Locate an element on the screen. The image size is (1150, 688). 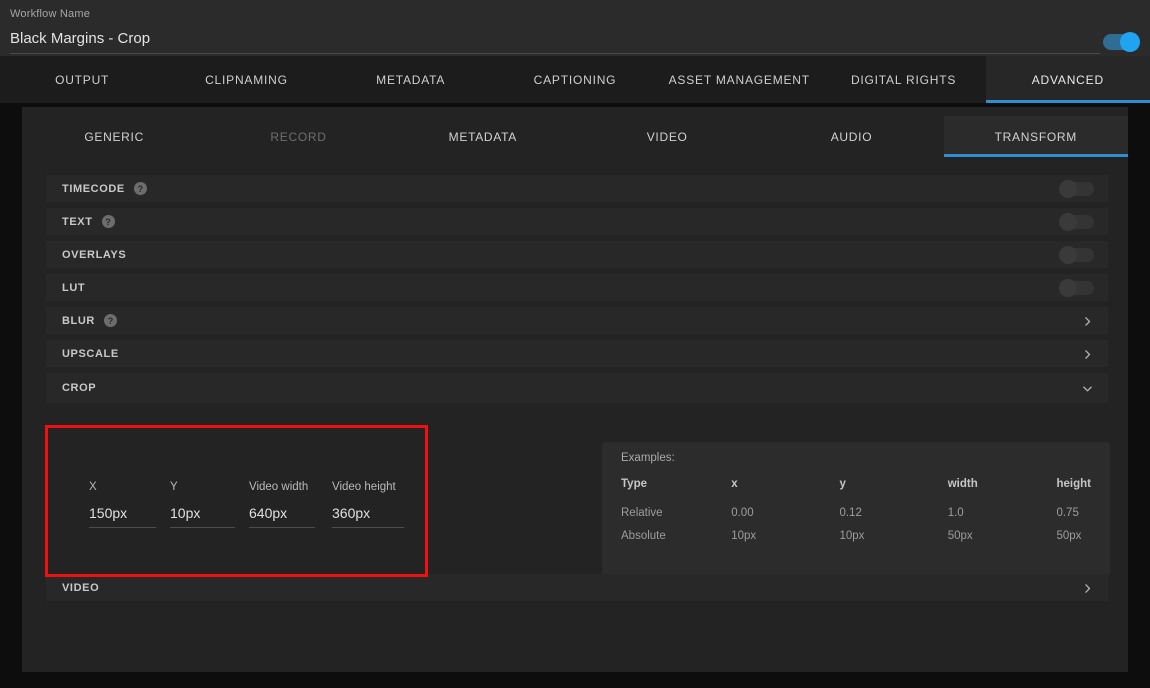
subtab-video: VIDEO is located at coordinates (667, 136).